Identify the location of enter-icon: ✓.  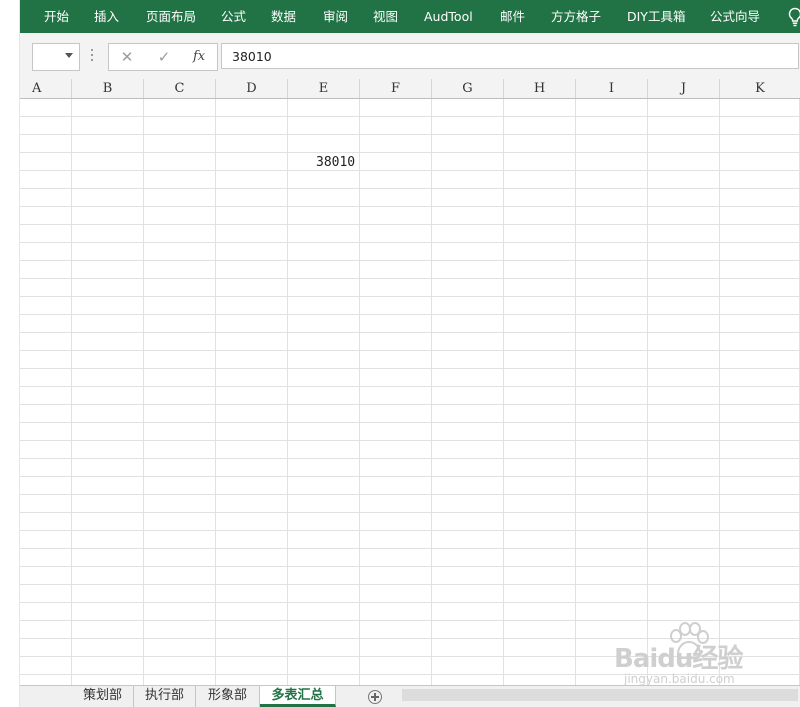
(164, 57).